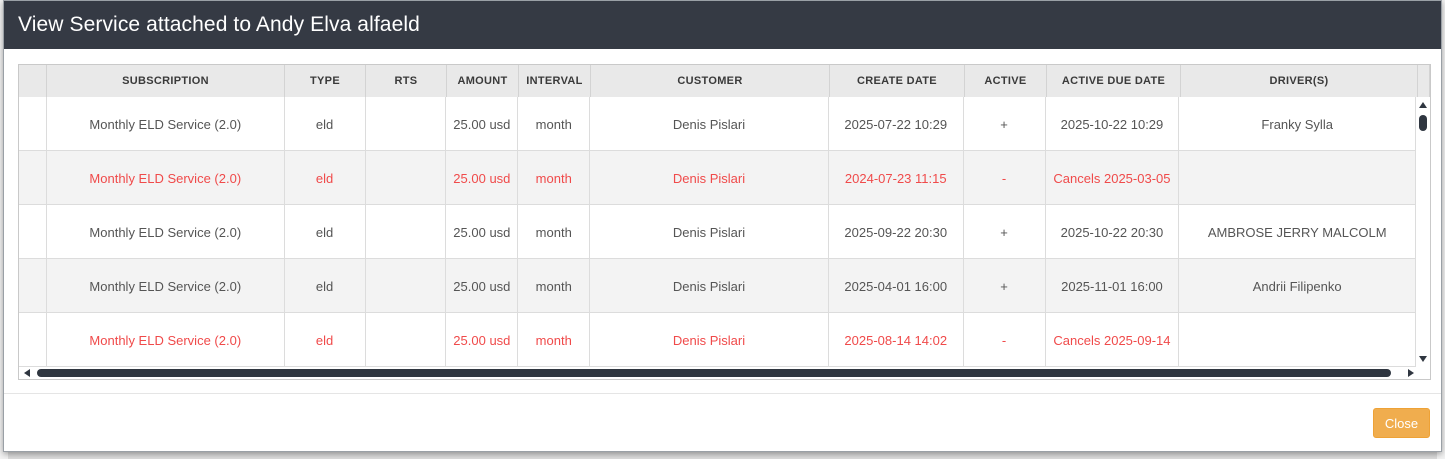 Image resolution: width=1445 pixels, height=459 pixels. Describe the element at coordinates (1401, 423) in the screenshot. I see `close-button: Close` at that location.